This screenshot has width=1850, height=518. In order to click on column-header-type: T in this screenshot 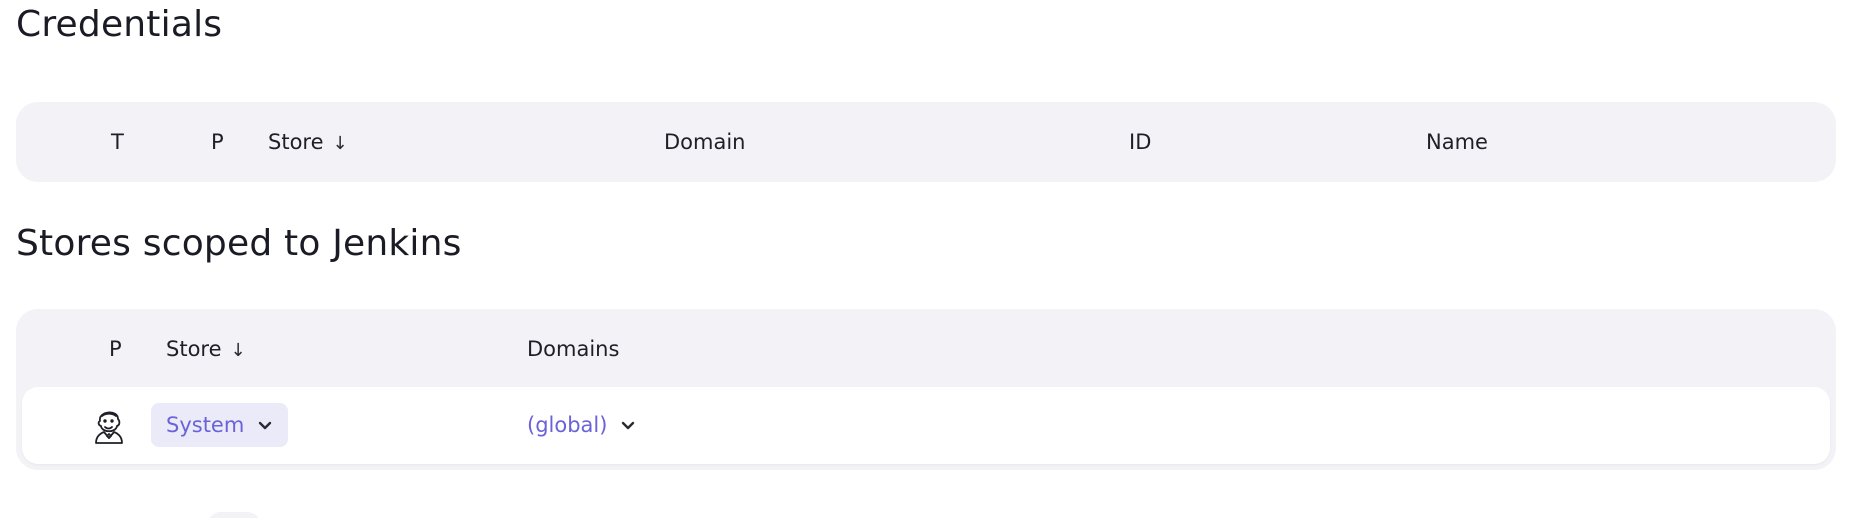, I will do `click(117, 142)`.